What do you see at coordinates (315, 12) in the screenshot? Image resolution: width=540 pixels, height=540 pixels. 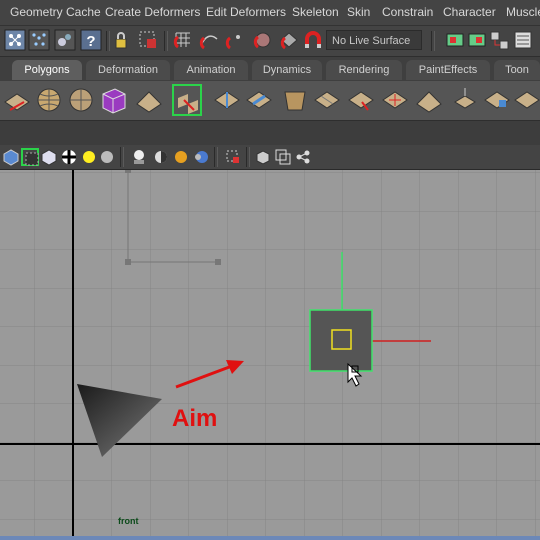 I see `menu-skeleton: Skeleton` at bounding box center [315, 12].